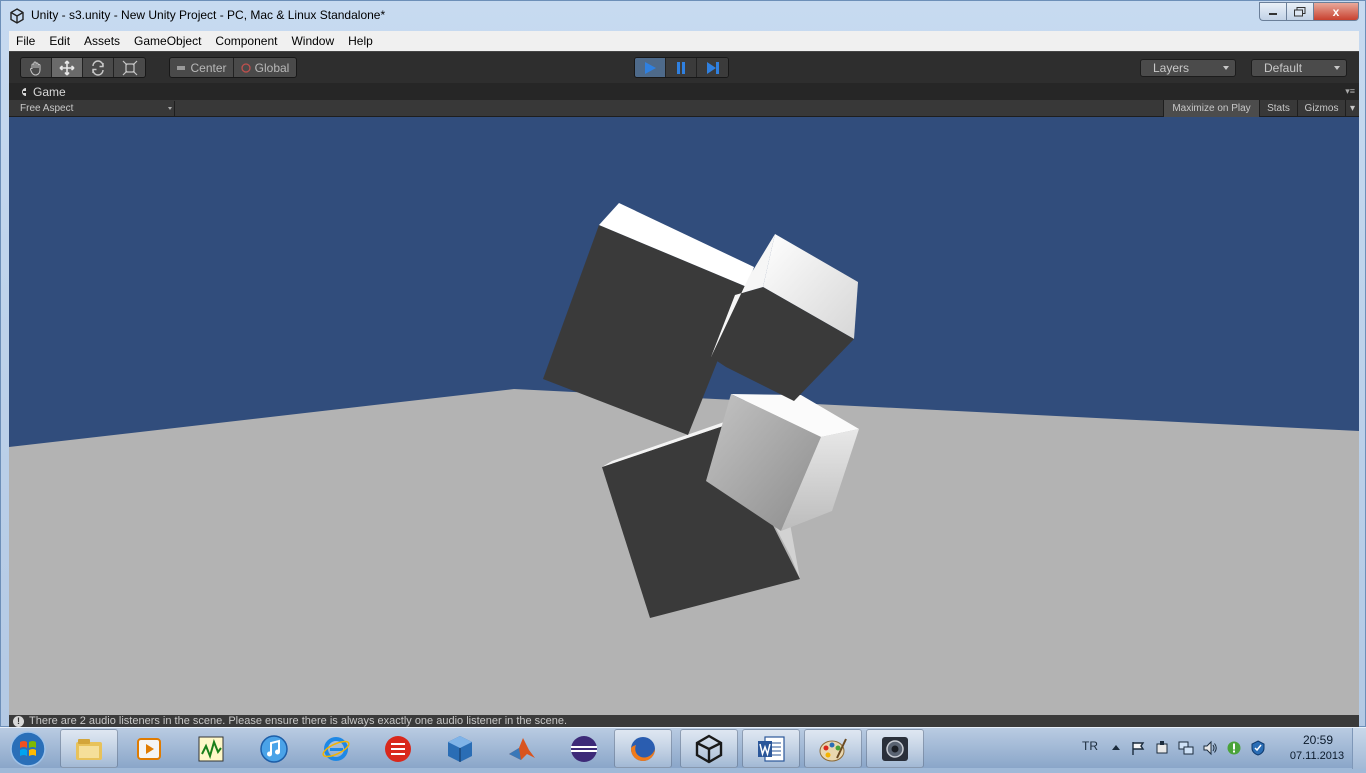 The image size is (1366, 773). I want to click on pause-button, so click(681, 67).